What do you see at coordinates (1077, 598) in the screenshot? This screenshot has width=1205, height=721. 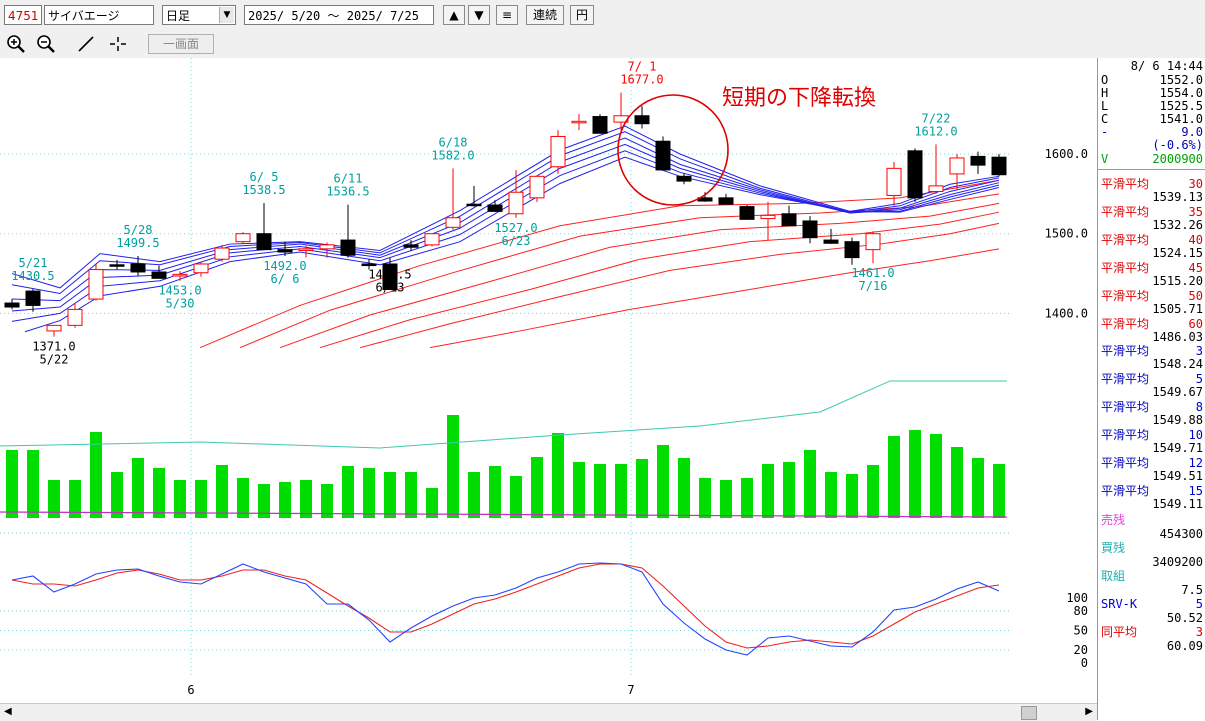 I see `stoch-axis-label: 100` at bounding box center [1077, 598].